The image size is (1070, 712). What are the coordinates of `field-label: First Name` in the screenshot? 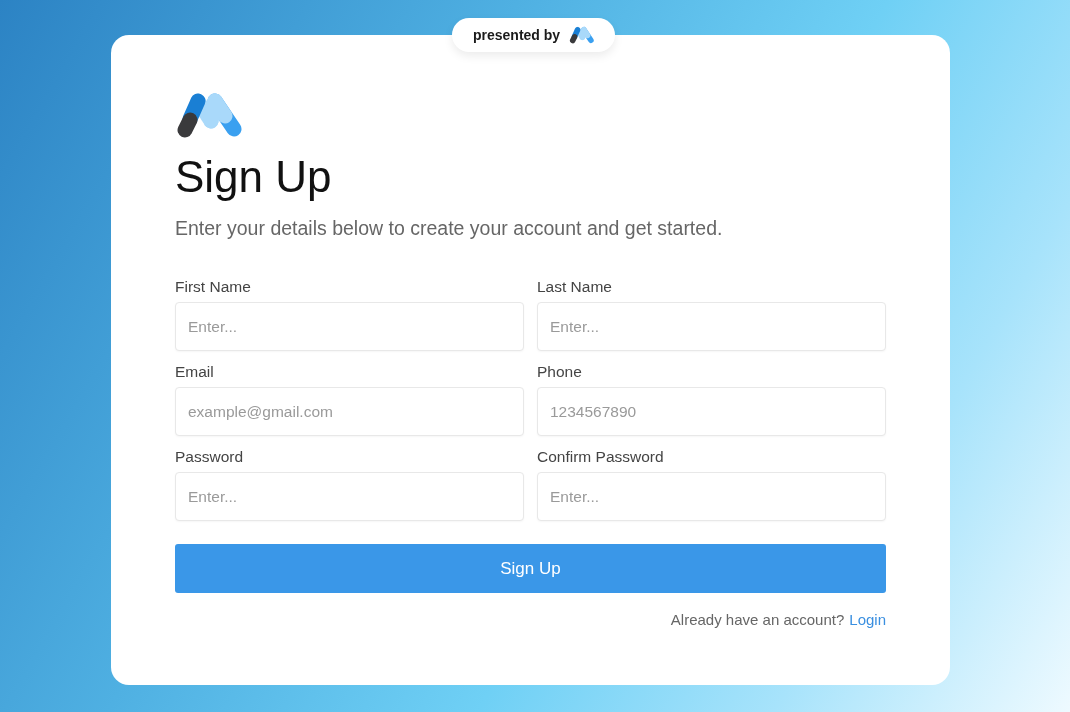 It's located at (213, 287).